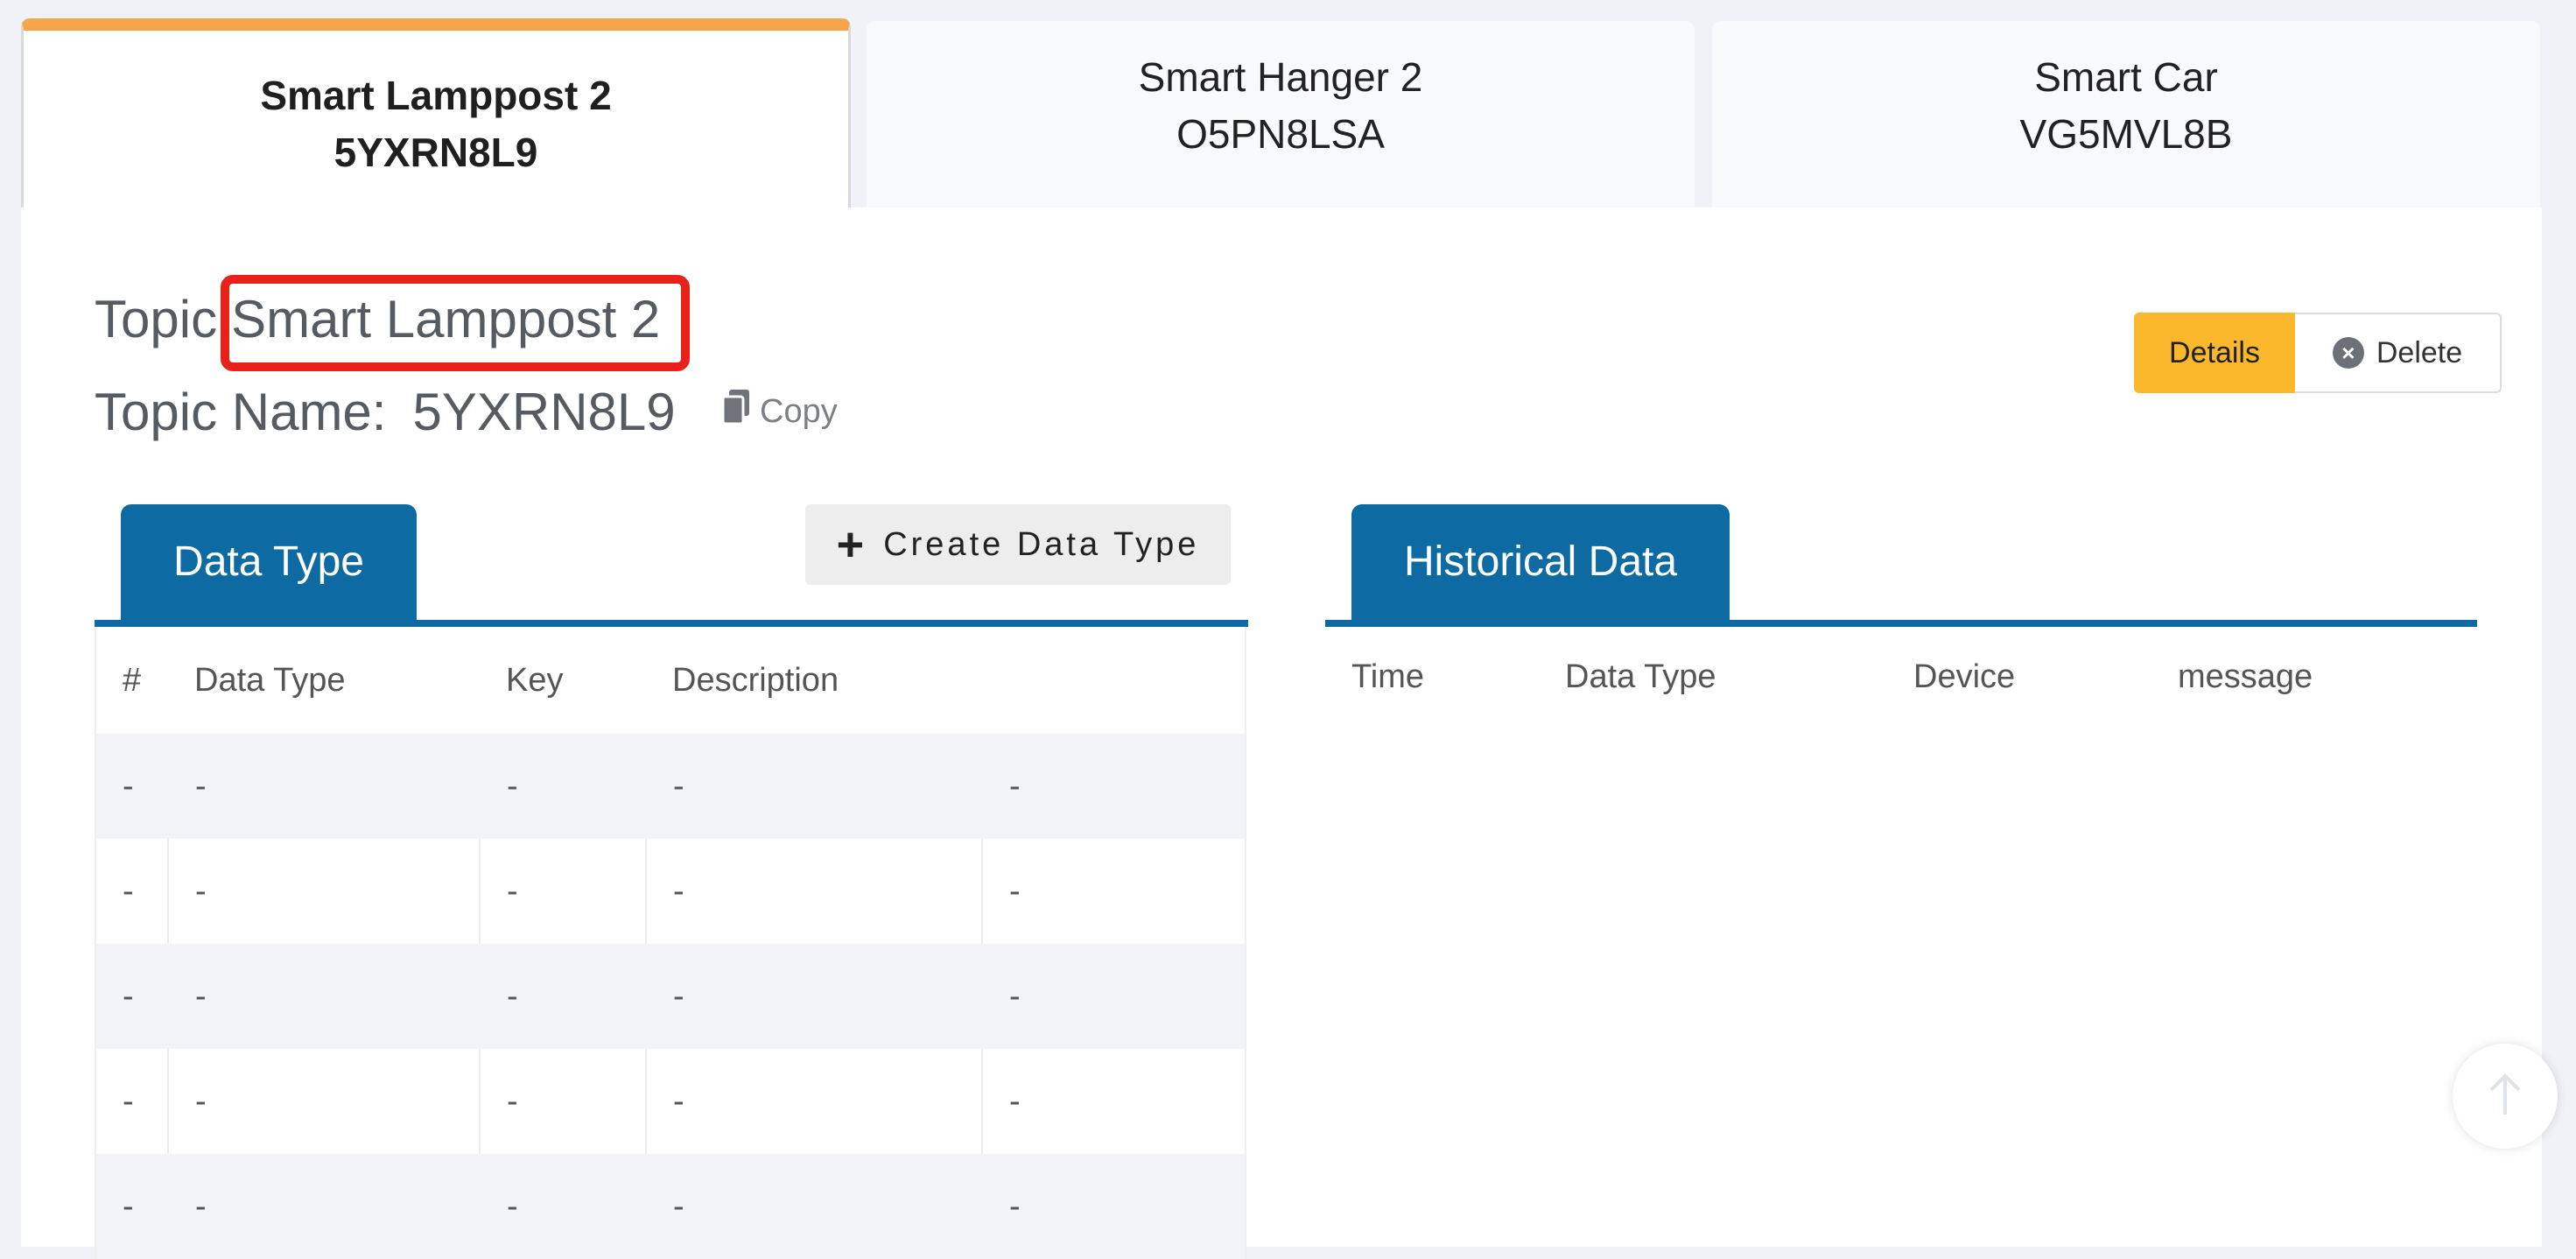  I want to click on scroll-to-top-button, so click(2505, 1097).